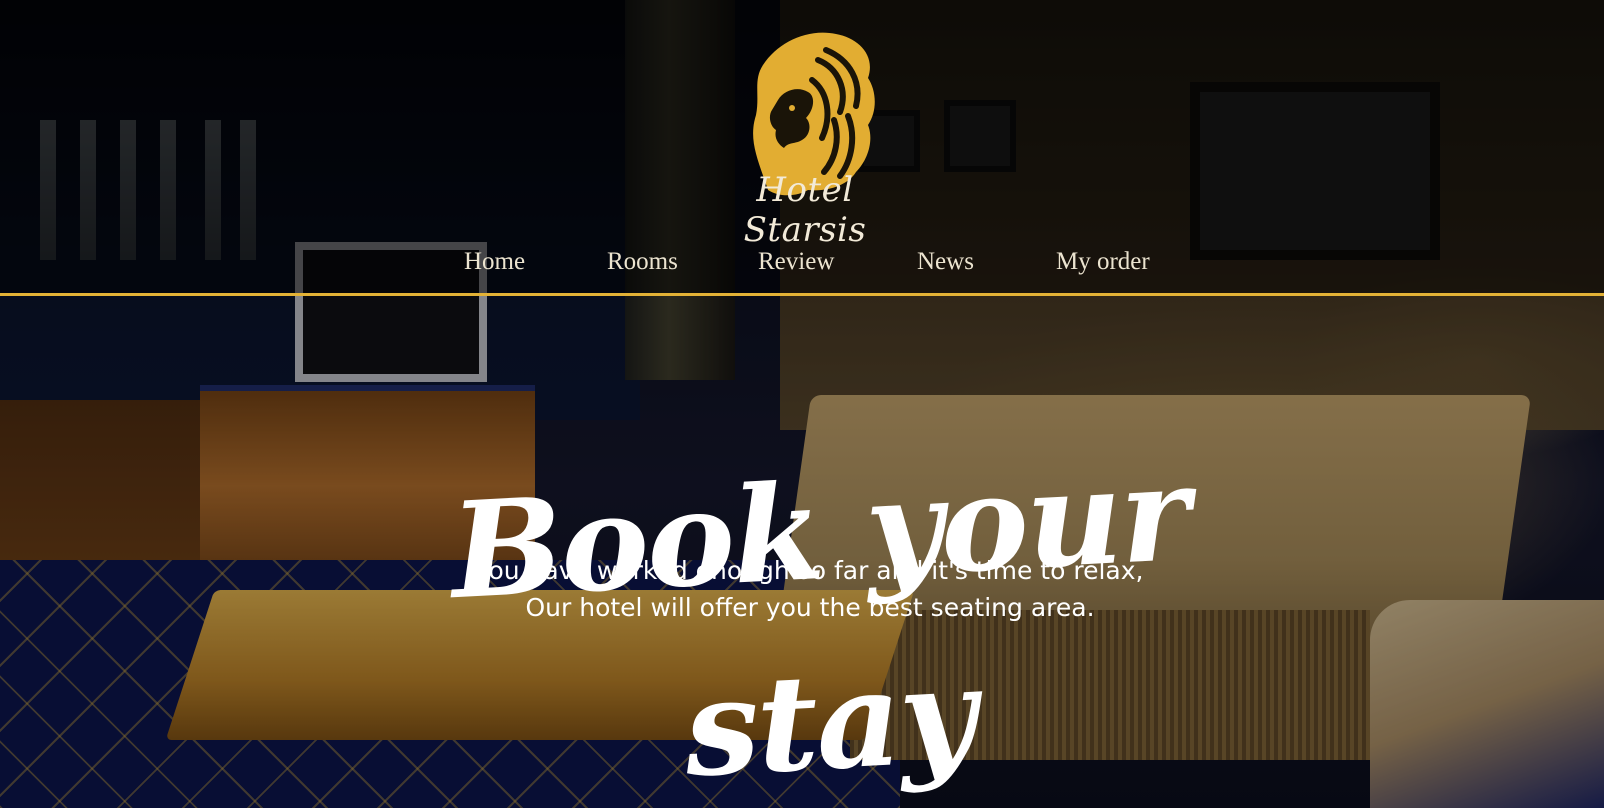  What do you see at coordinates (945, 262) in the screenshot?
I see `nav-item-news: News` at bounding box center [945, 262].